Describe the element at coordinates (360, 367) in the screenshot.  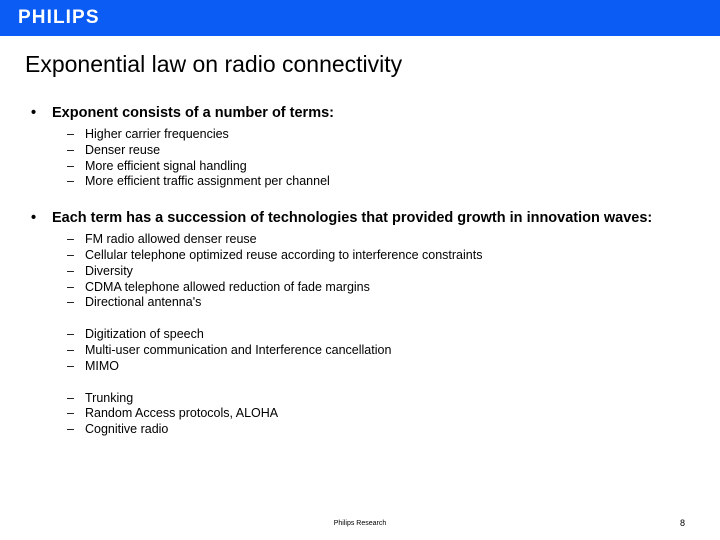
I see `list-item: – MIMO` at that location.